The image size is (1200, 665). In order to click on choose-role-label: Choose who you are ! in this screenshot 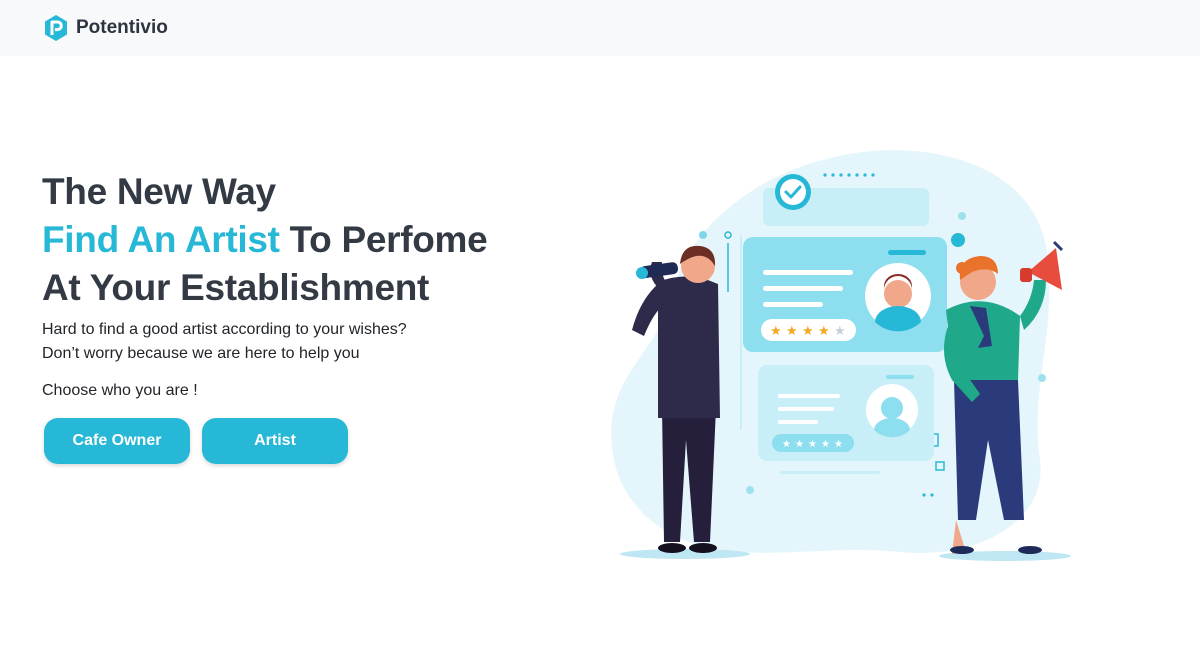, I will do `click(120, 390)`.